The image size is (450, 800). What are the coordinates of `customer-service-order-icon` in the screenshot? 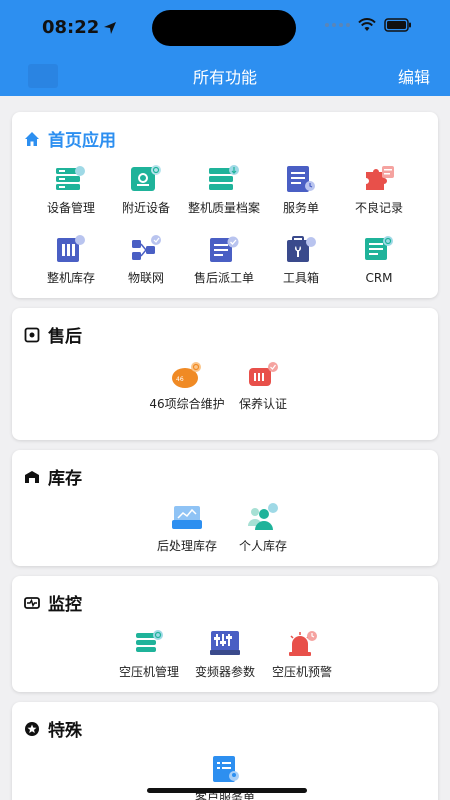 It's located at (226, 769).